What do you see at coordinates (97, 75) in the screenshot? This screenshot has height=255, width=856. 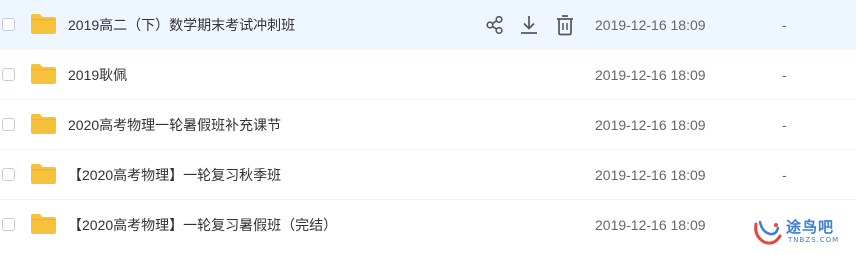 I see `file-name: 2019耿佩` at bounding box center [97, 75].